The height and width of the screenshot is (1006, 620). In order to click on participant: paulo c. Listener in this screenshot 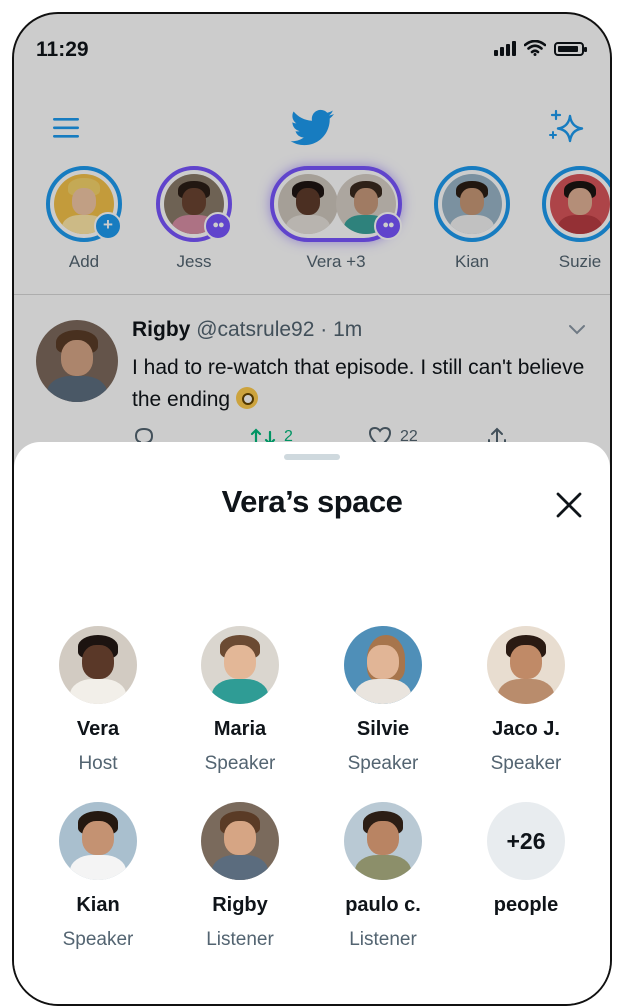, I will do `click(383, 876)`.